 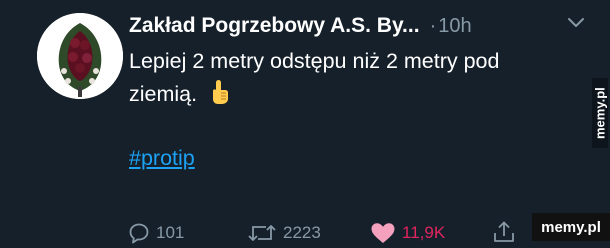 I want to click on share-button, so click(x=504, y=233).